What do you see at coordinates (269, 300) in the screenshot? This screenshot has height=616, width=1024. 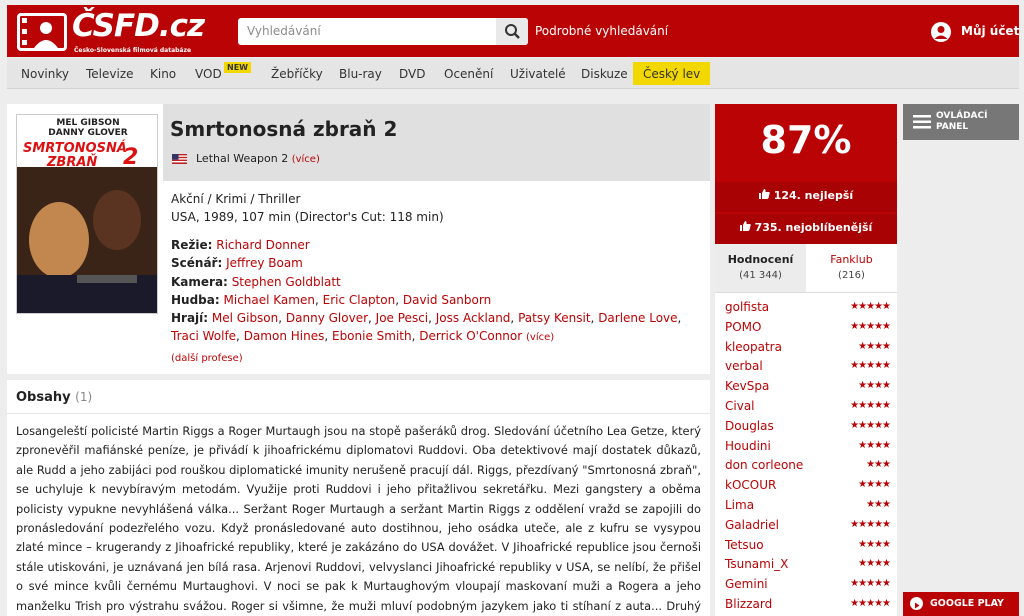 I see `composer-link: Michael Kamen` at bounding box center [269, 300].